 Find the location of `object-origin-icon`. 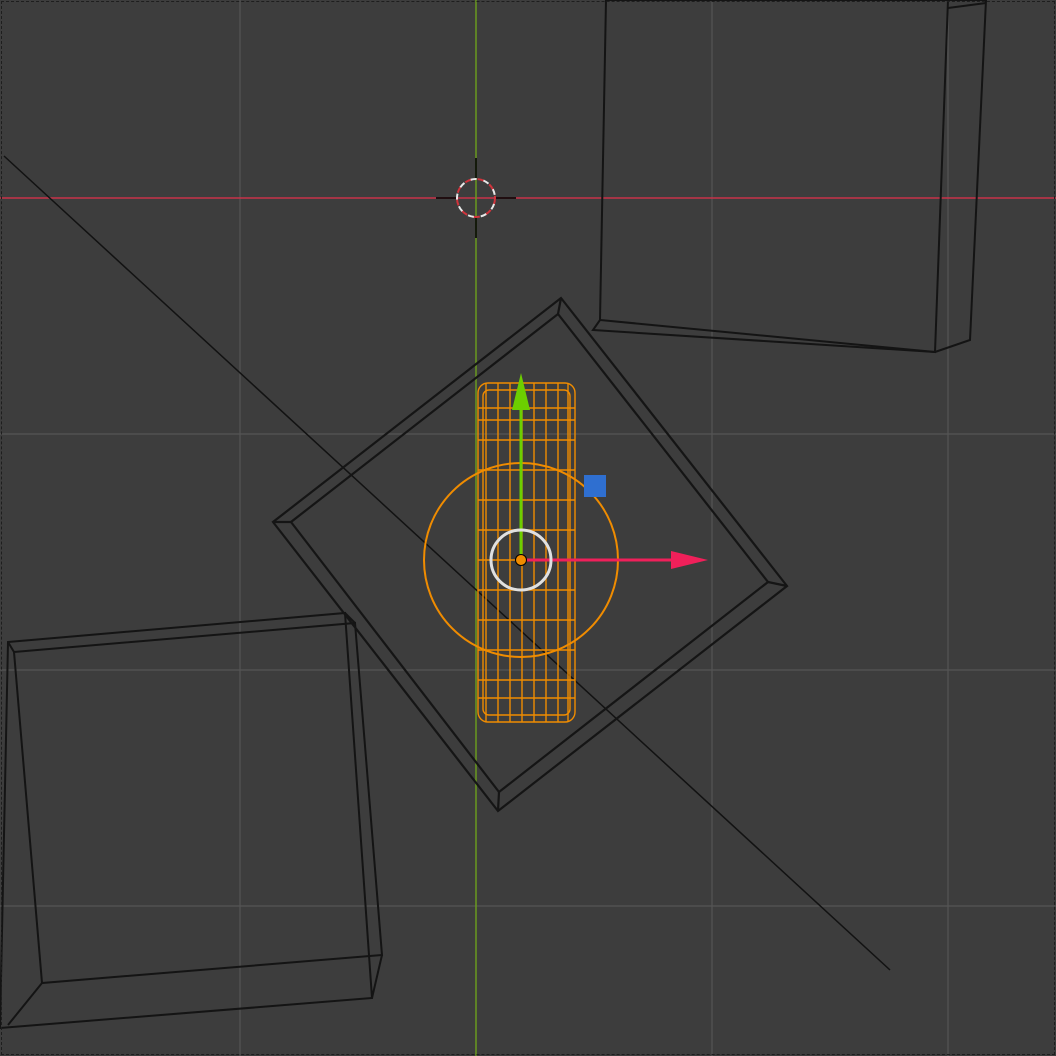

object-origin-icon is located at coordinates (521, 560).